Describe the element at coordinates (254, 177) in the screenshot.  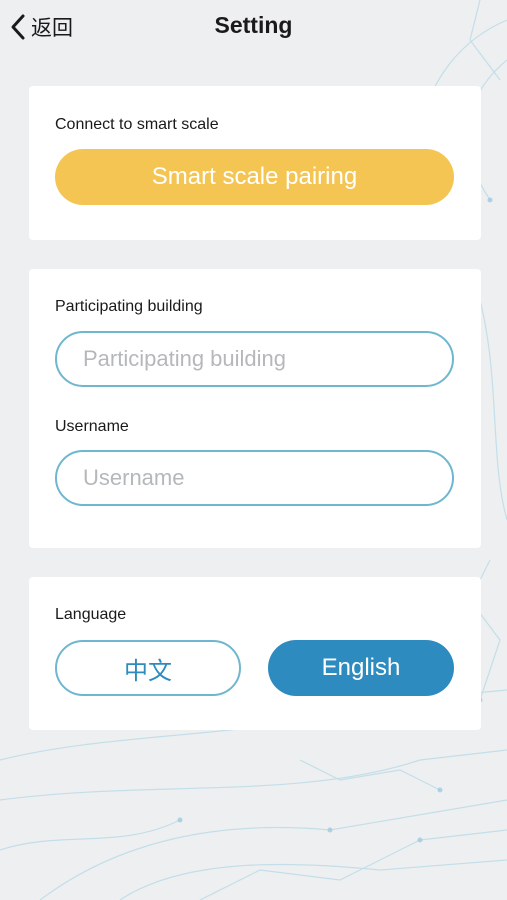
I see `smart-scale-pairing-button: Smart scale pairing` at that location.